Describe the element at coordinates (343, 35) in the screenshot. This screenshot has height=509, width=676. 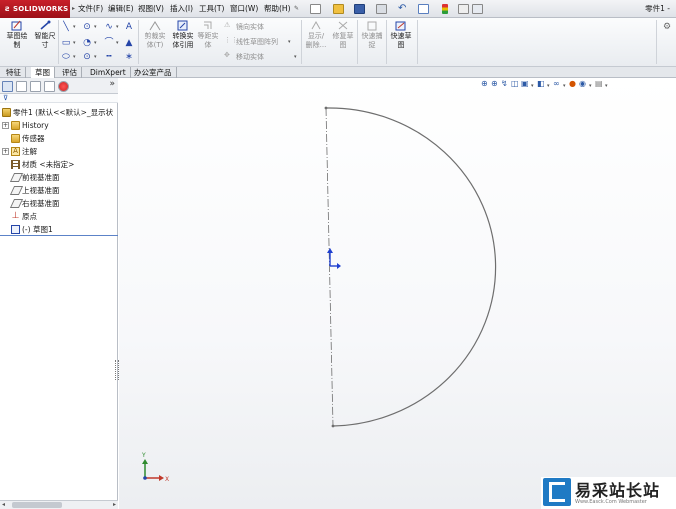
I see `repair-sketch-button: 修复草 图` at that location.